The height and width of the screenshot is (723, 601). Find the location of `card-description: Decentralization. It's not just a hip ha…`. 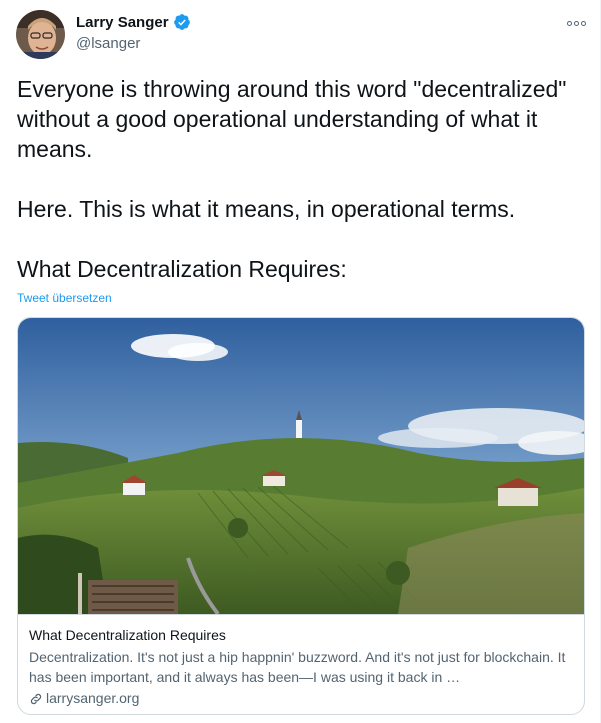

card-description: Decentralization. It's not just a hip ha… is located at coordinates (297, 667).